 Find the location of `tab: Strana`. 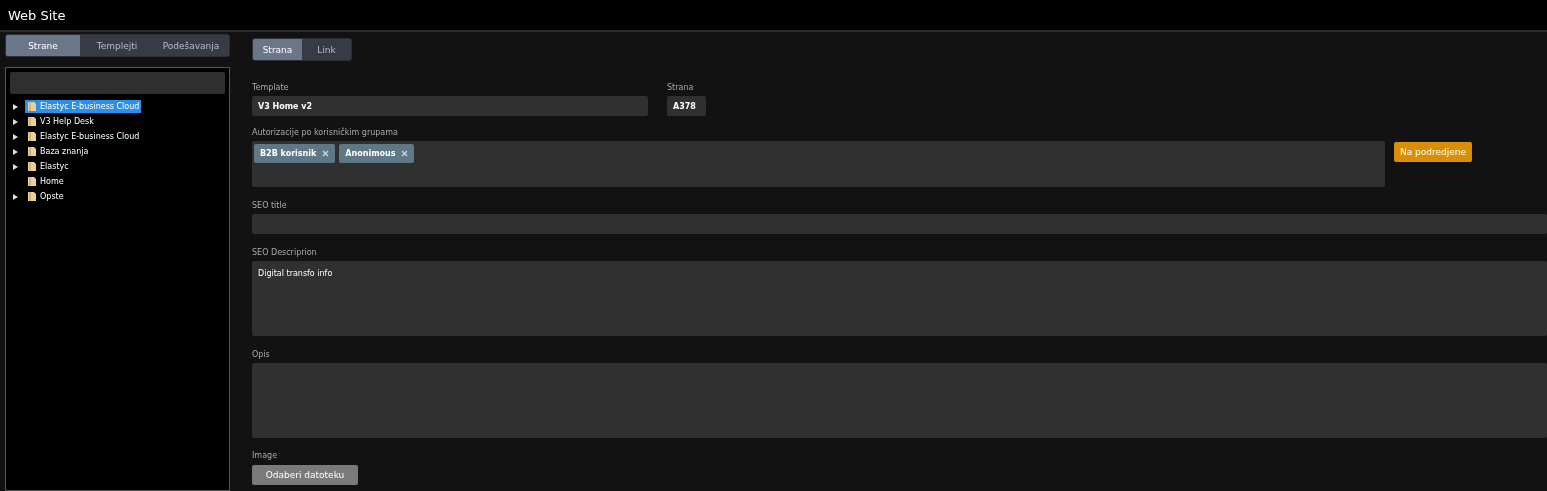

tab: Strana is located at coordinates (277, 49).